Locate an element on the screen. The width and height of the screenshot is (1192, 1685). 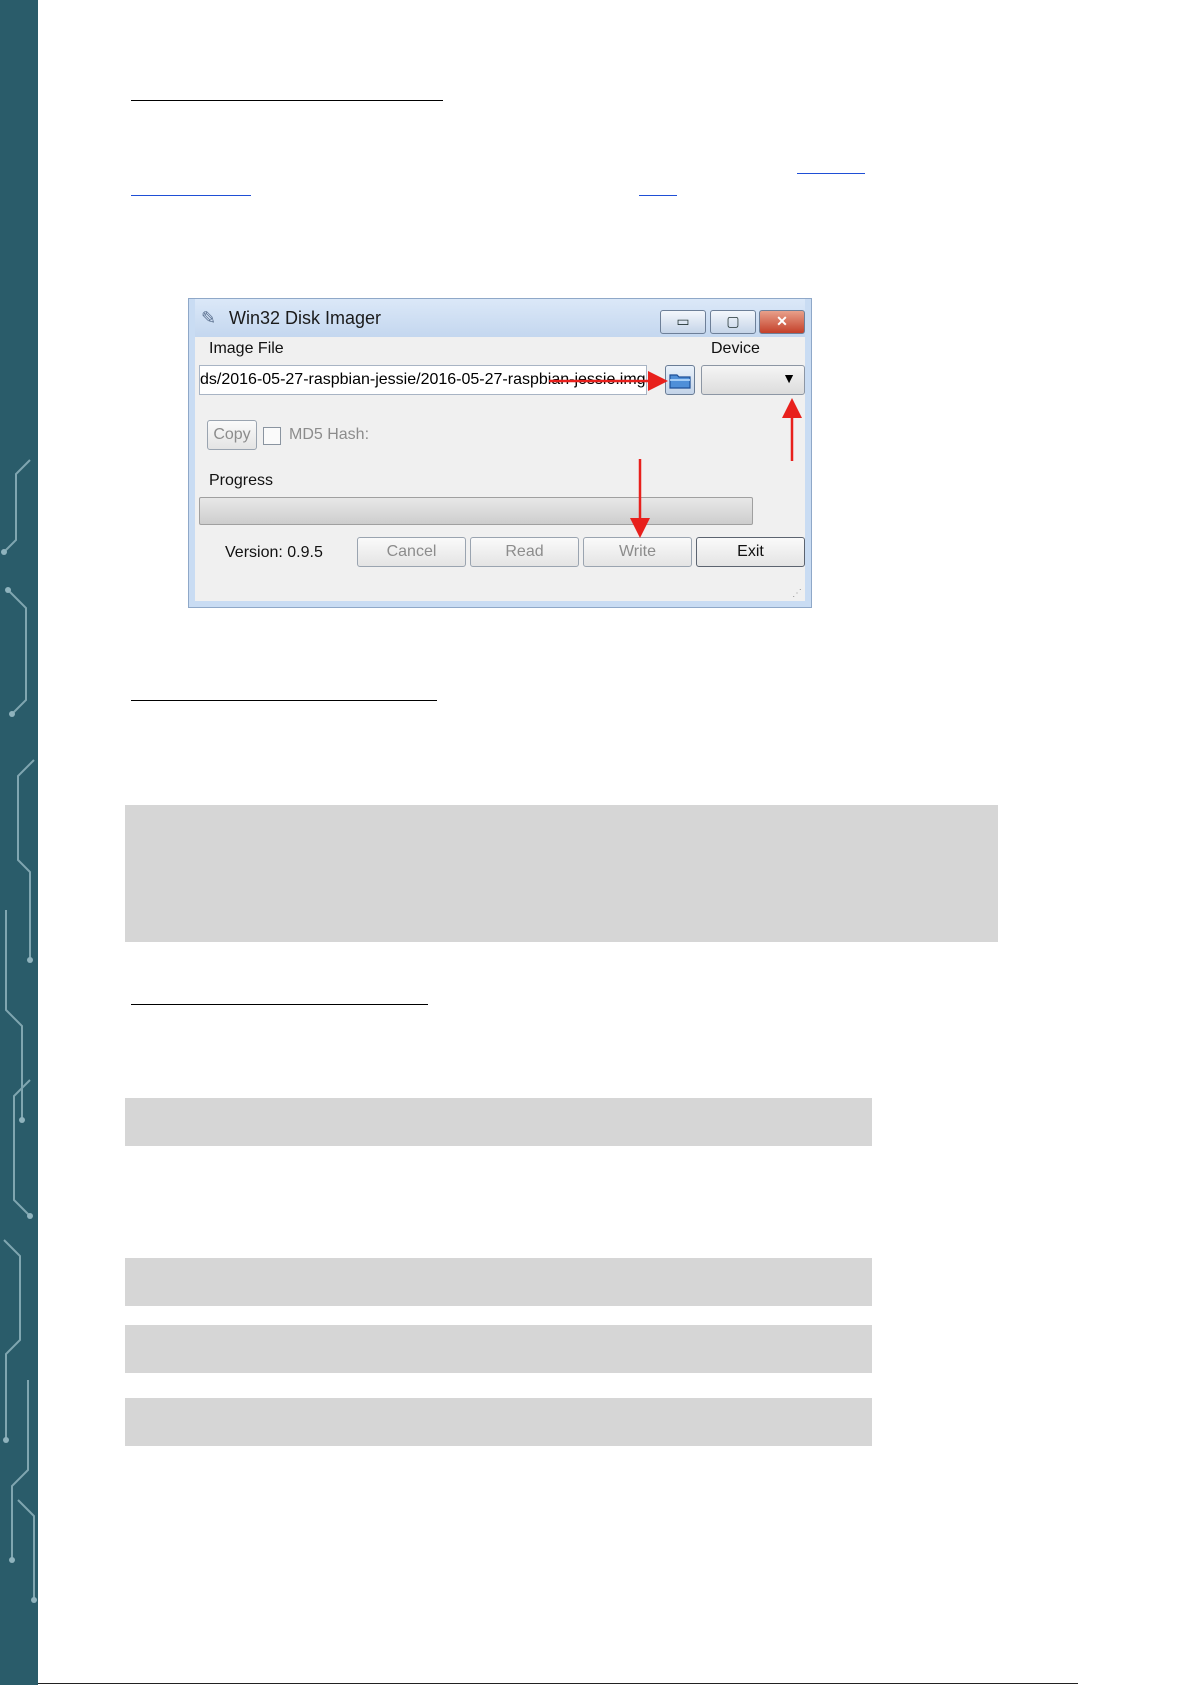
decorative-sidebar is located at coordinates (19, 842).